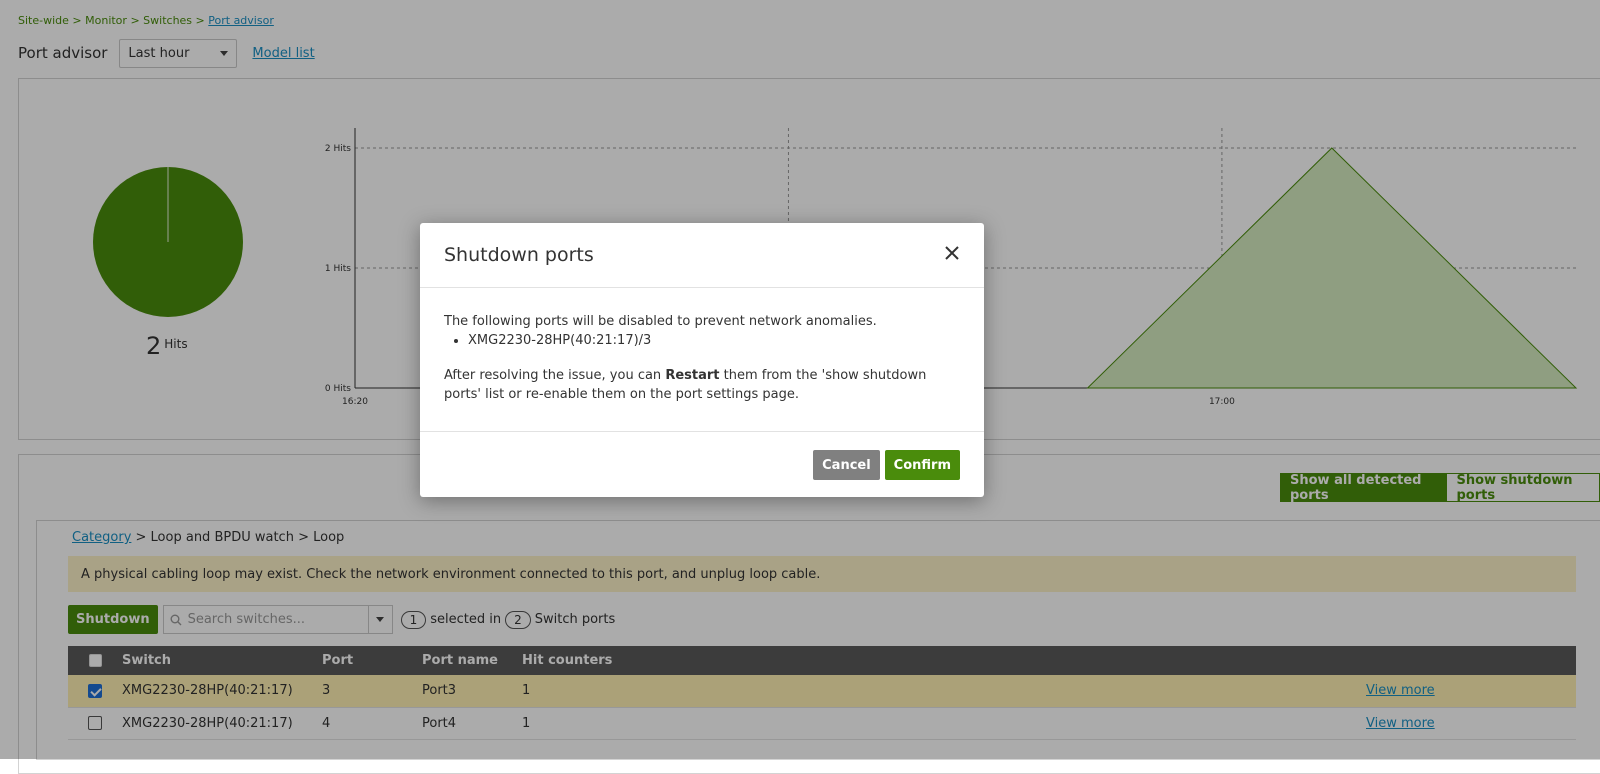 This screenshot has width=1600, height=774. What do you see at coordinates (846, 465) in the screenshot?
I see `cancel-button: Cancel` at bounding box center [846, 465].